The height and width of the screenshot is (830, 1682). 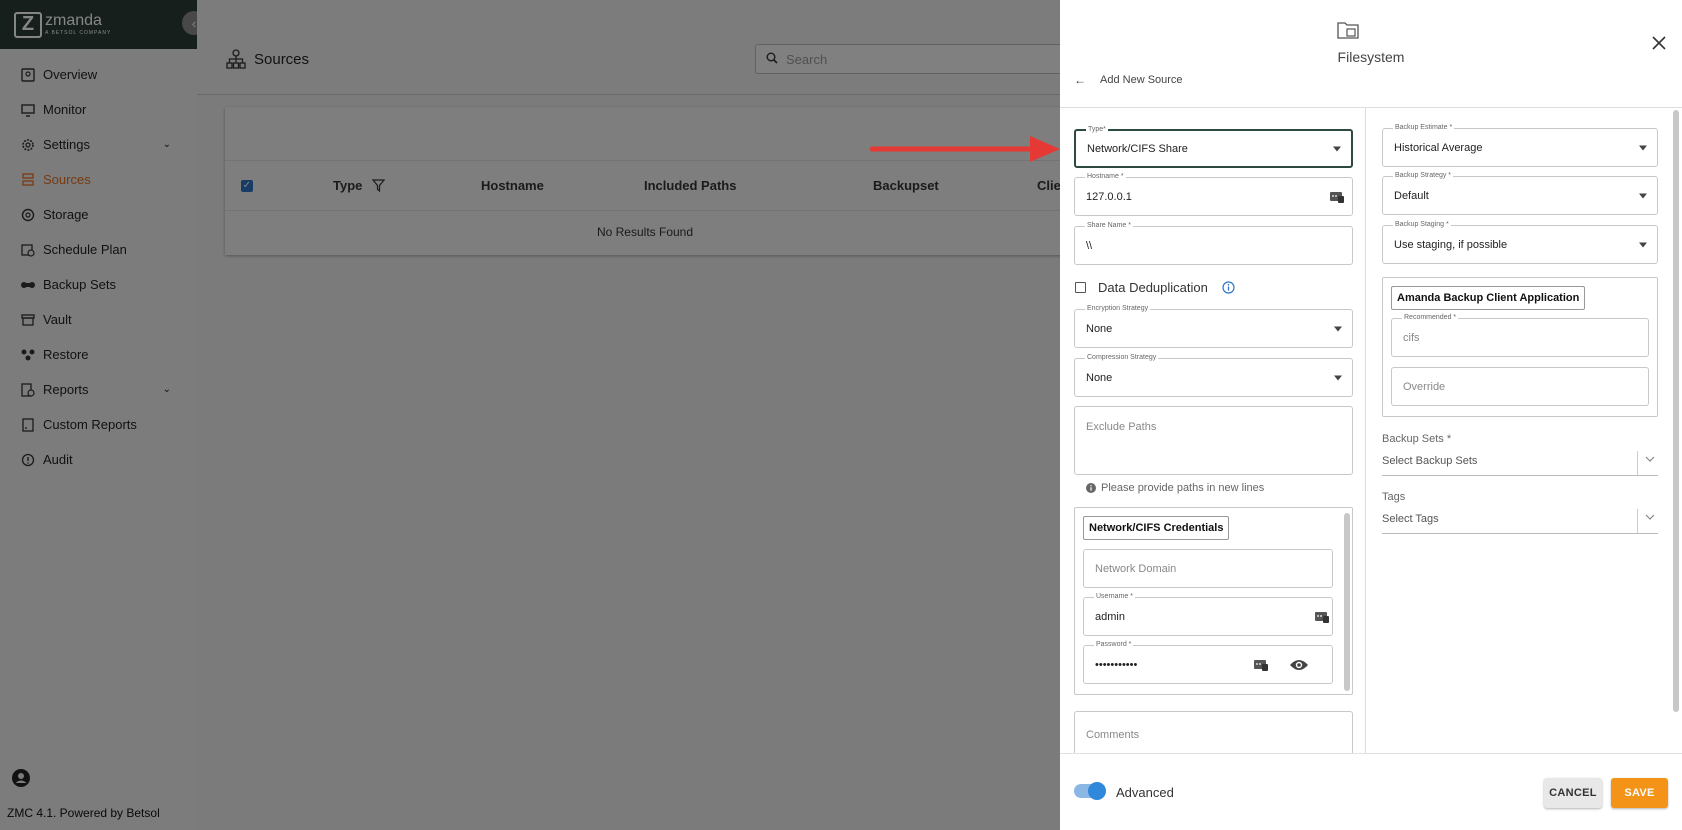 What do you see at coordinates (910, 59) in the screenshot?
I see `search-input: Search` at bounding box center [910, 59].